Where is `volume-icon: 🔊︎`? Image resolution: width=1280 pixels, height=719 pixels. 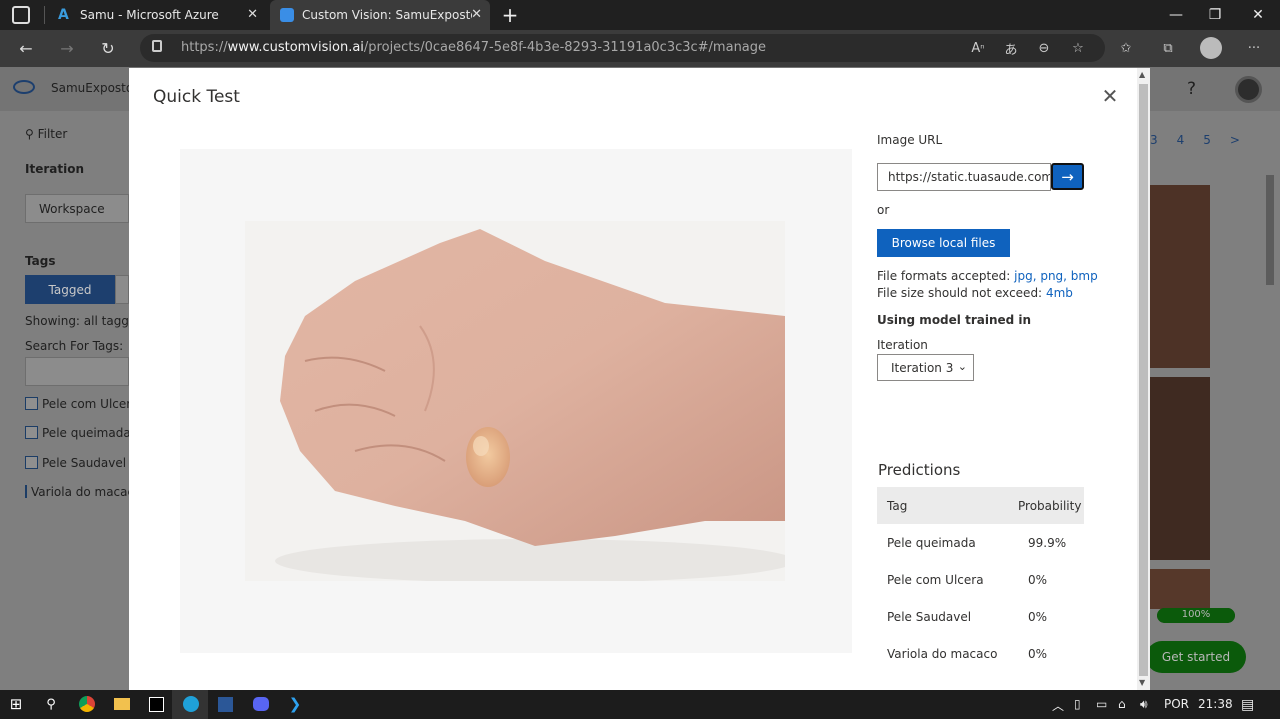 volume-icon: 🔊︎ is located at coordinates (1144, 704).